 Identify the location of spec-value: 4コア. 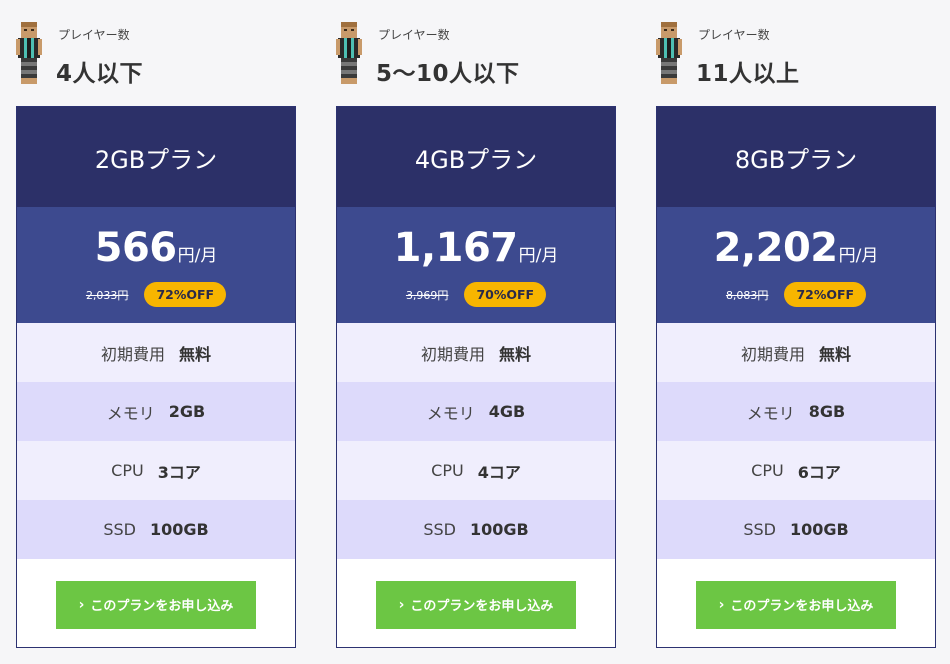
(499, 472).